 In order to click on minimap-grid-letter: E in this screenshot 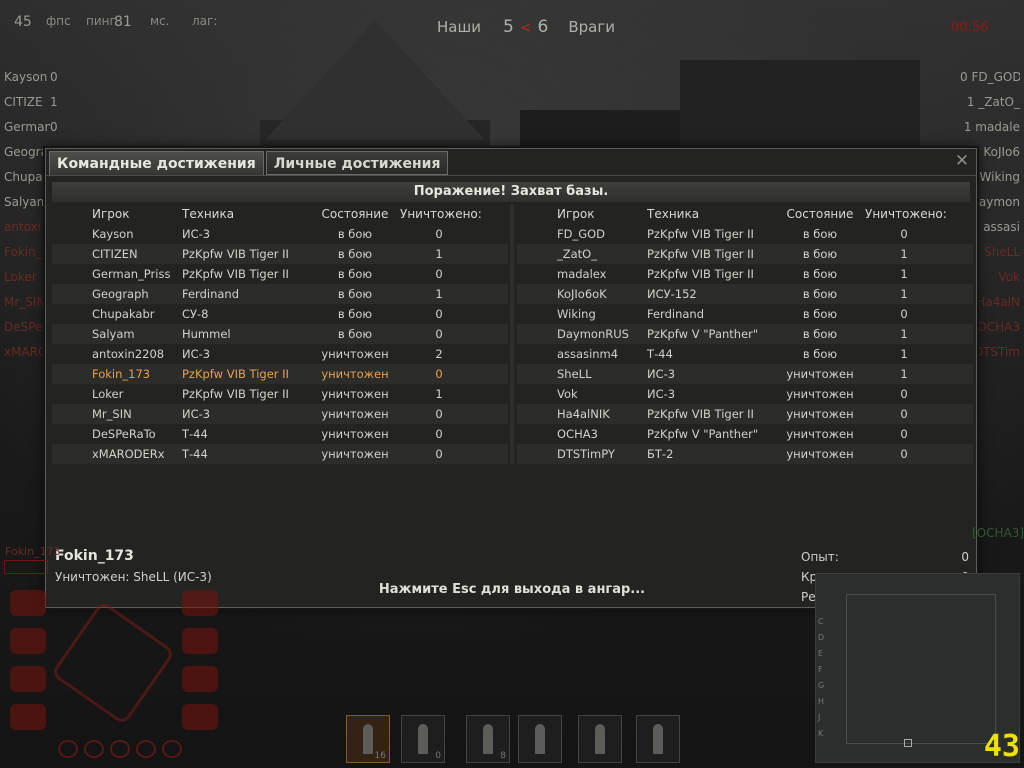, I will do `click(821, 653)`.